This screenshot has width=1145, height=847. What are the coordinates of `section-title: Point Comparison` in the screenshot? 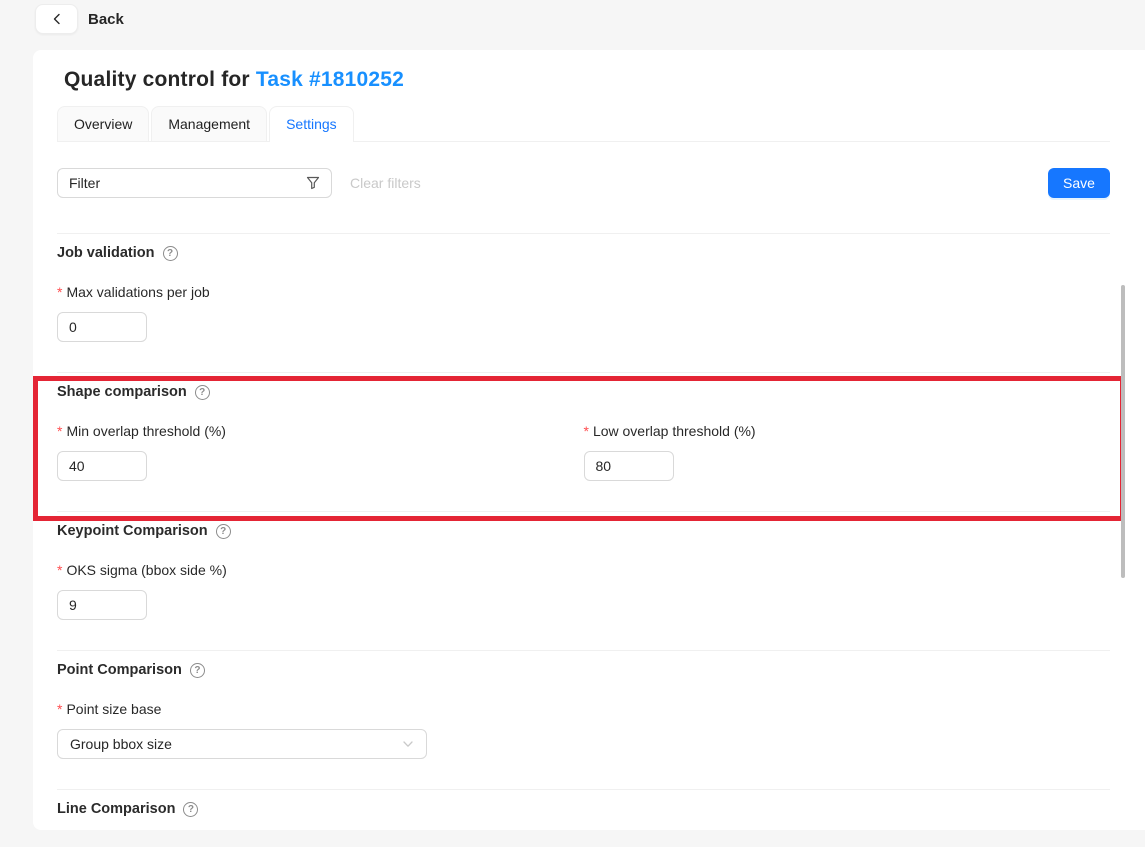 It's located at (119, 670).